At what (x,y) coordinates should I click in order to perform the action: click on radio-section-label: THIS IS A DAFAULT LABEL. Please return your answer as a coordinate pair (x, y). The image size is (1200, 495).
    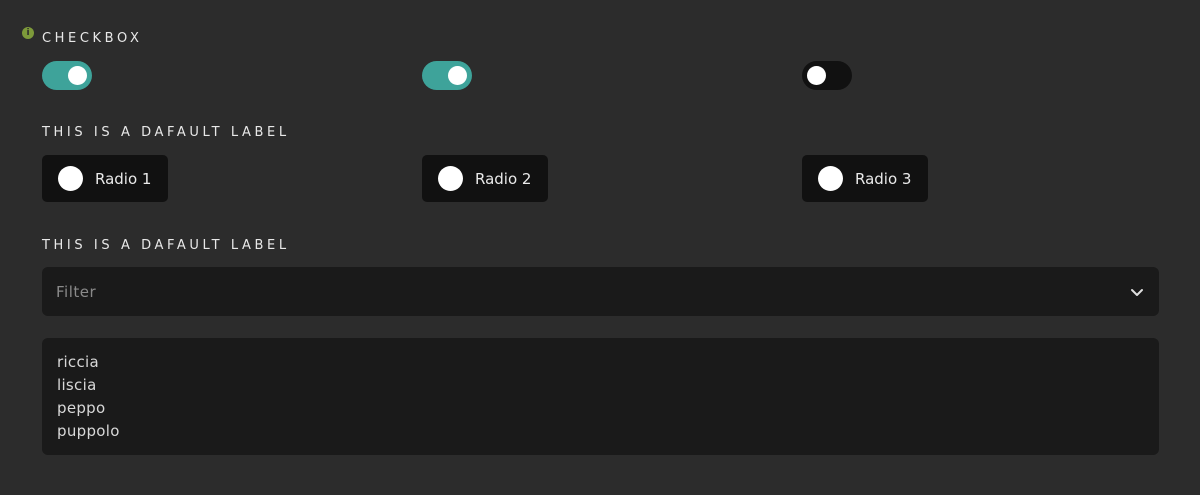
    Looking at the image, I should click on (166, 132).